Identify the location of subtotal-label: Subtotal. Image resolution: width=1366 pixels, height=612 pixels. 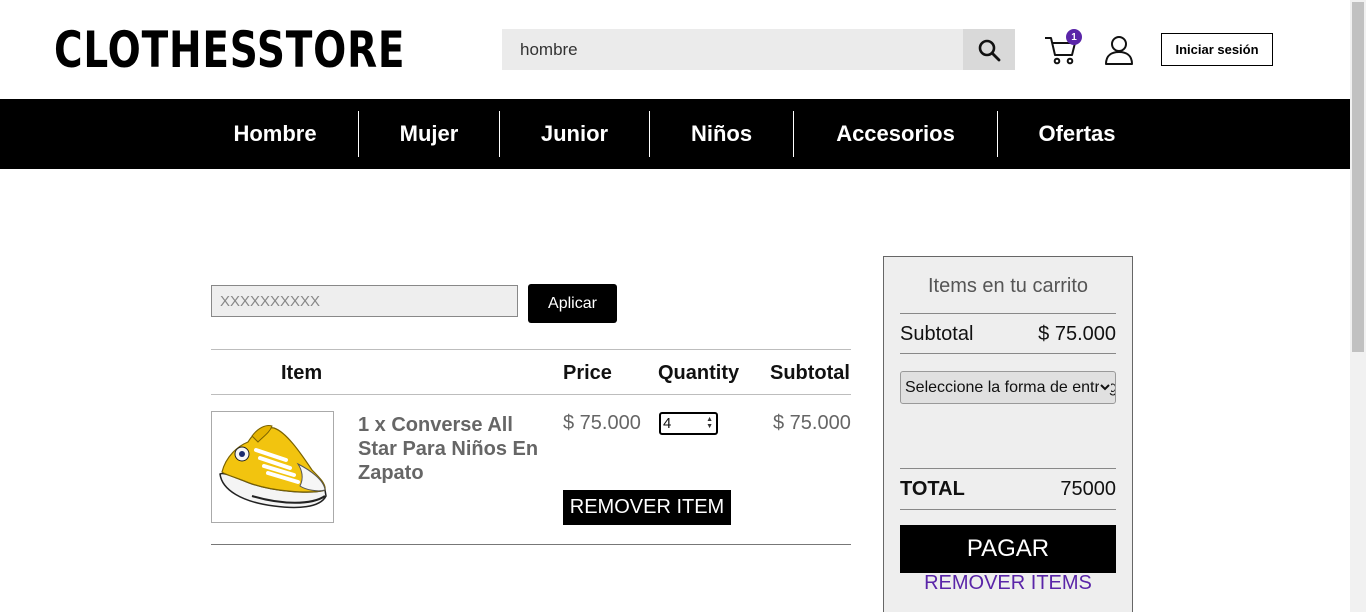
(937, 334).